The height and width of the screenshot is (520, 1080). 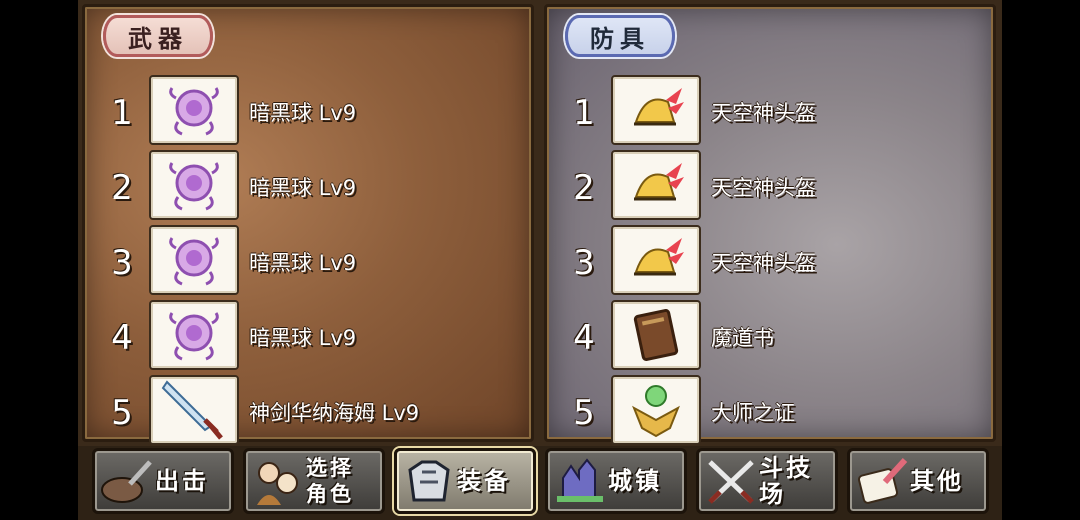 What do you see at coordinates (158, 36) in the screenshot?
I see `weapons-tab-label: 武器` at bounding box center [158, 36].